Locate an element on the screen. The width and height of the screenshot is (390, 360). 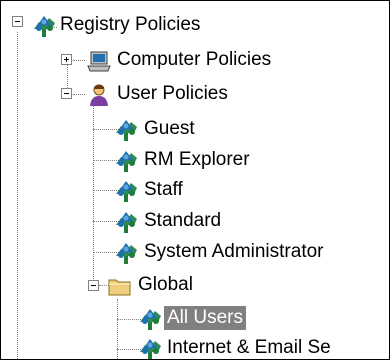
tree-node-label: Internet & Email Se is located at coordinates (249, 347).